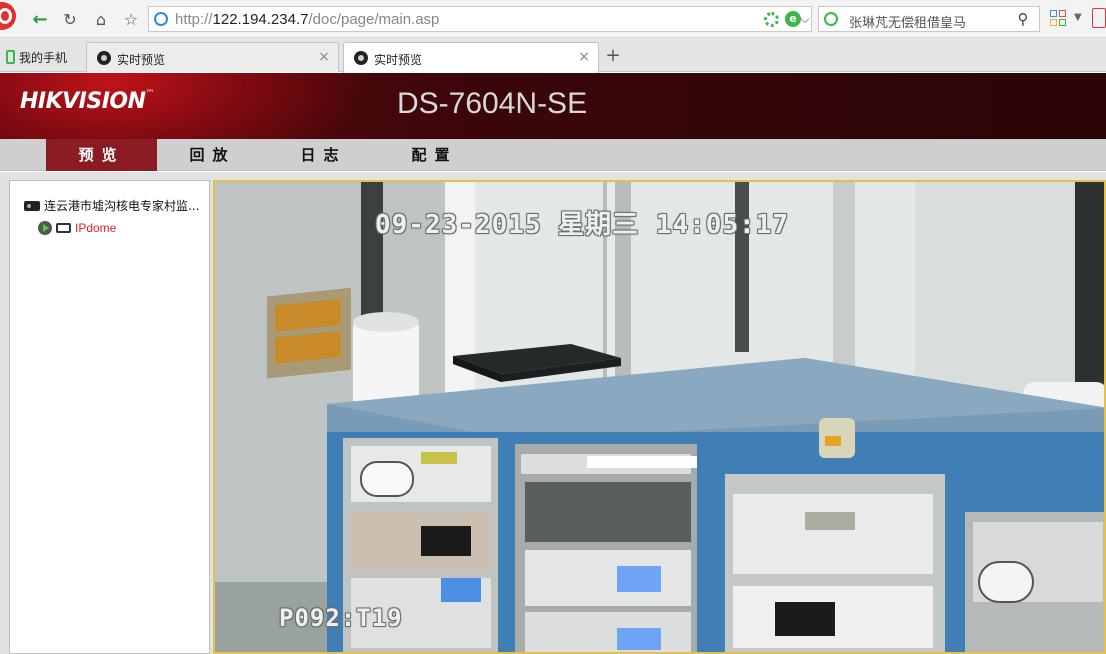  Describe the element at coordinates (260, 19) in the screenshot. I see `url-host: 122.194.234.7` at that location.